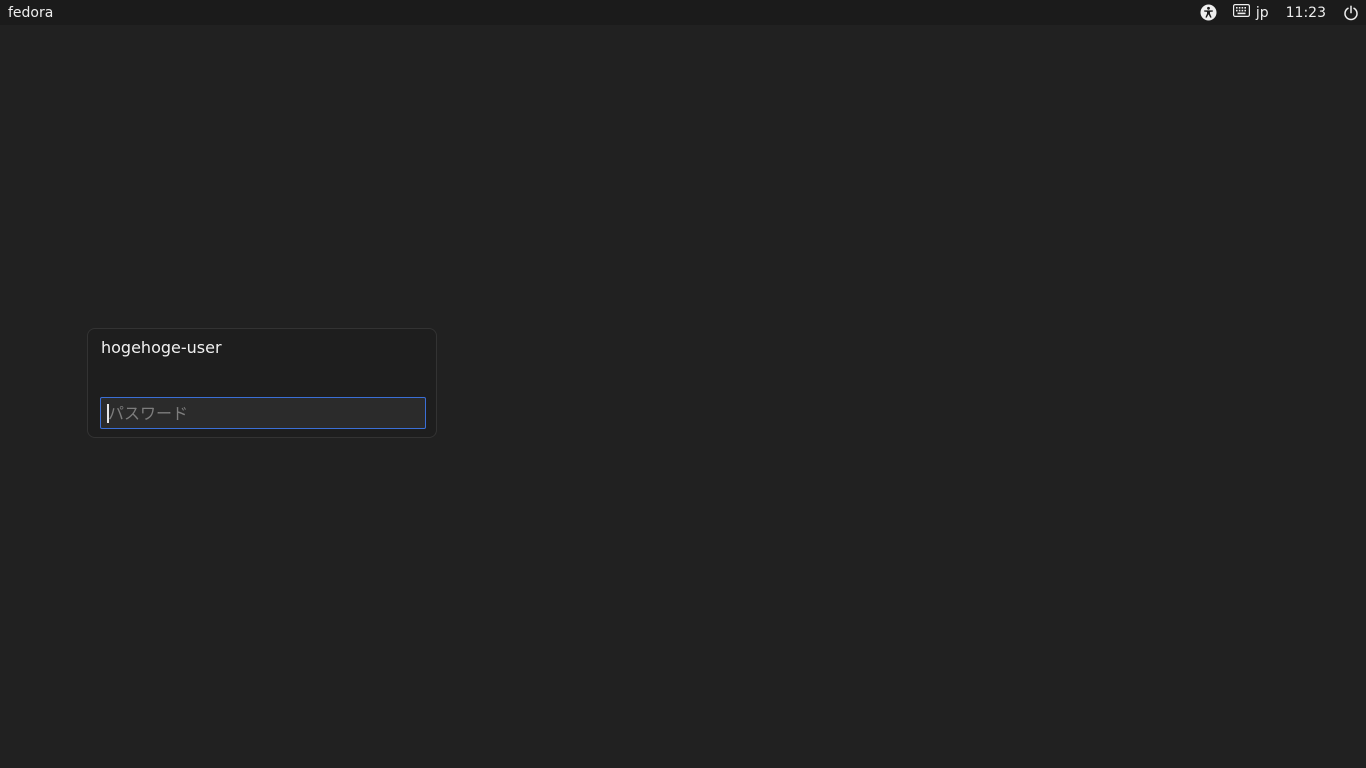 Image resolution: width=1366 pixels, height=768 pixels. What do you see at coordinates (262, 383) in the screenshot?
I see `login-card: hogehoge-user` at bounding box center [262, 383].